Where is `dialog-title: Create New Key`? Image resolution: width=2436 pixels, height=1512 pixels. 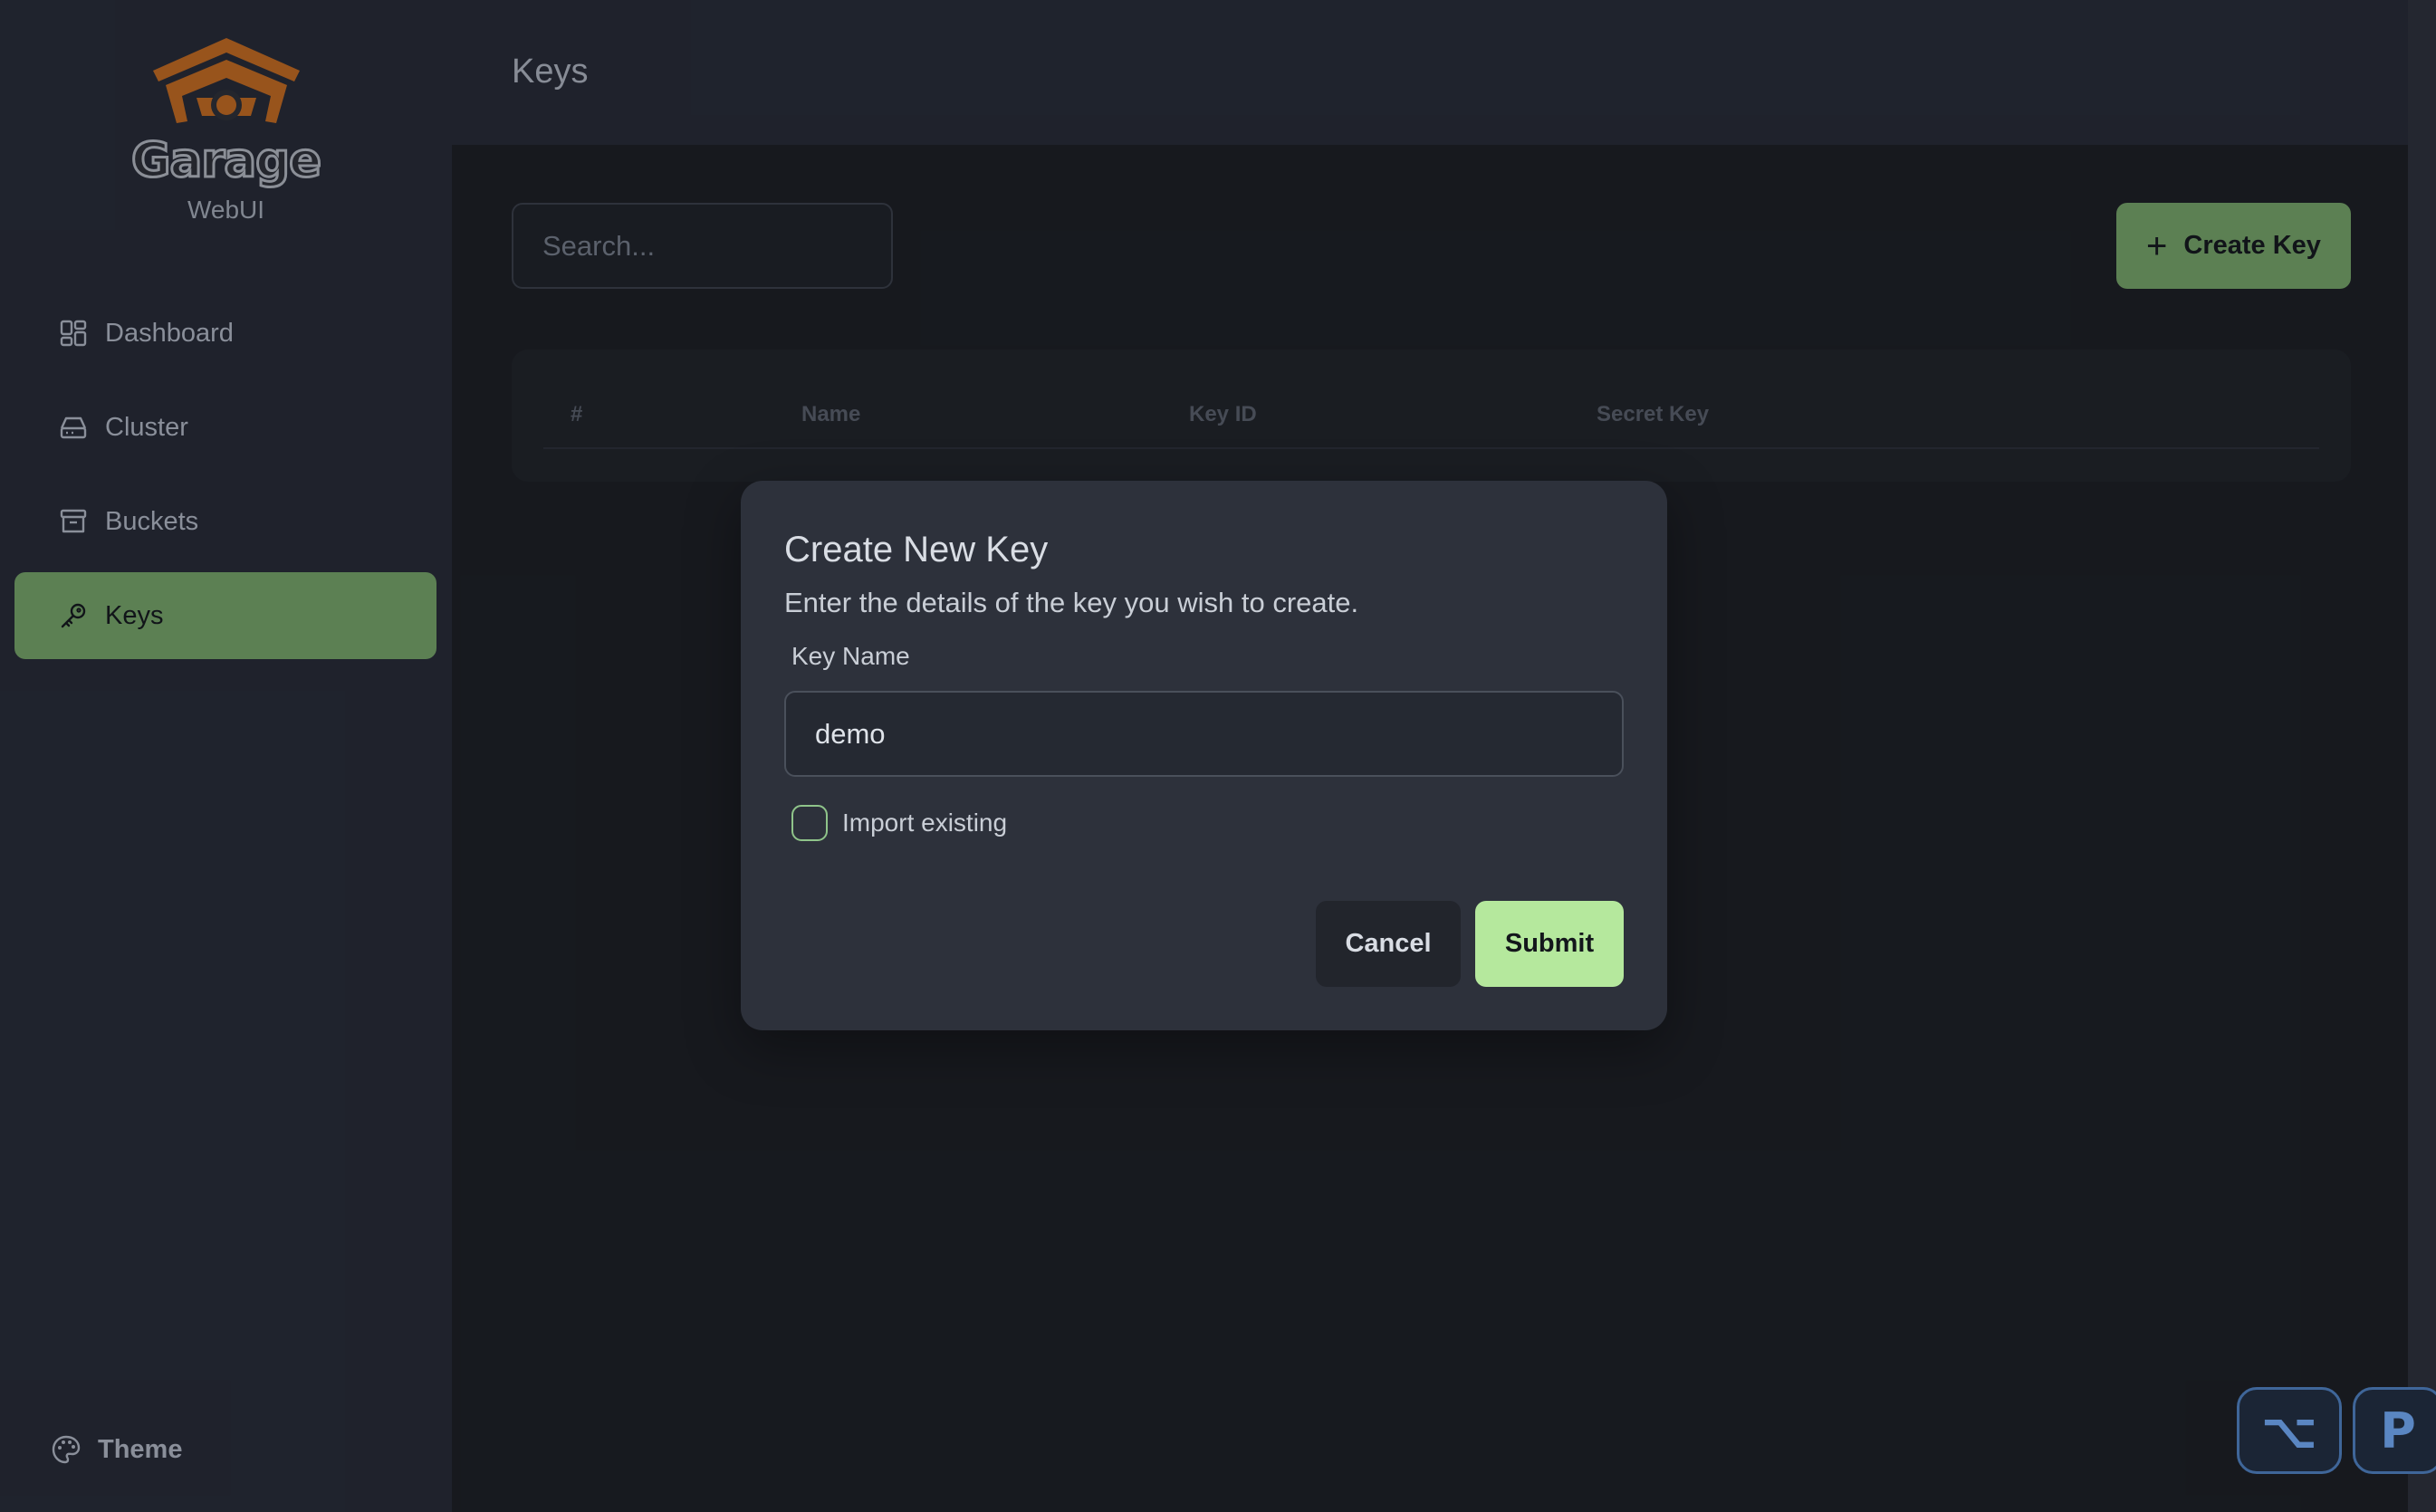
dialog-title: Create New Key is located at coordinates (916, 549).